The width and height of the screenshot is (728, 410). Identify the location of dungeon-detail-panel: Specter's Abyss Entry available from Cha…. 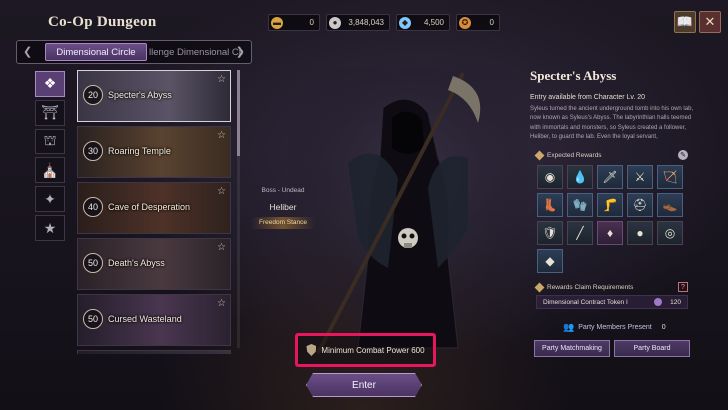
(615, 105).